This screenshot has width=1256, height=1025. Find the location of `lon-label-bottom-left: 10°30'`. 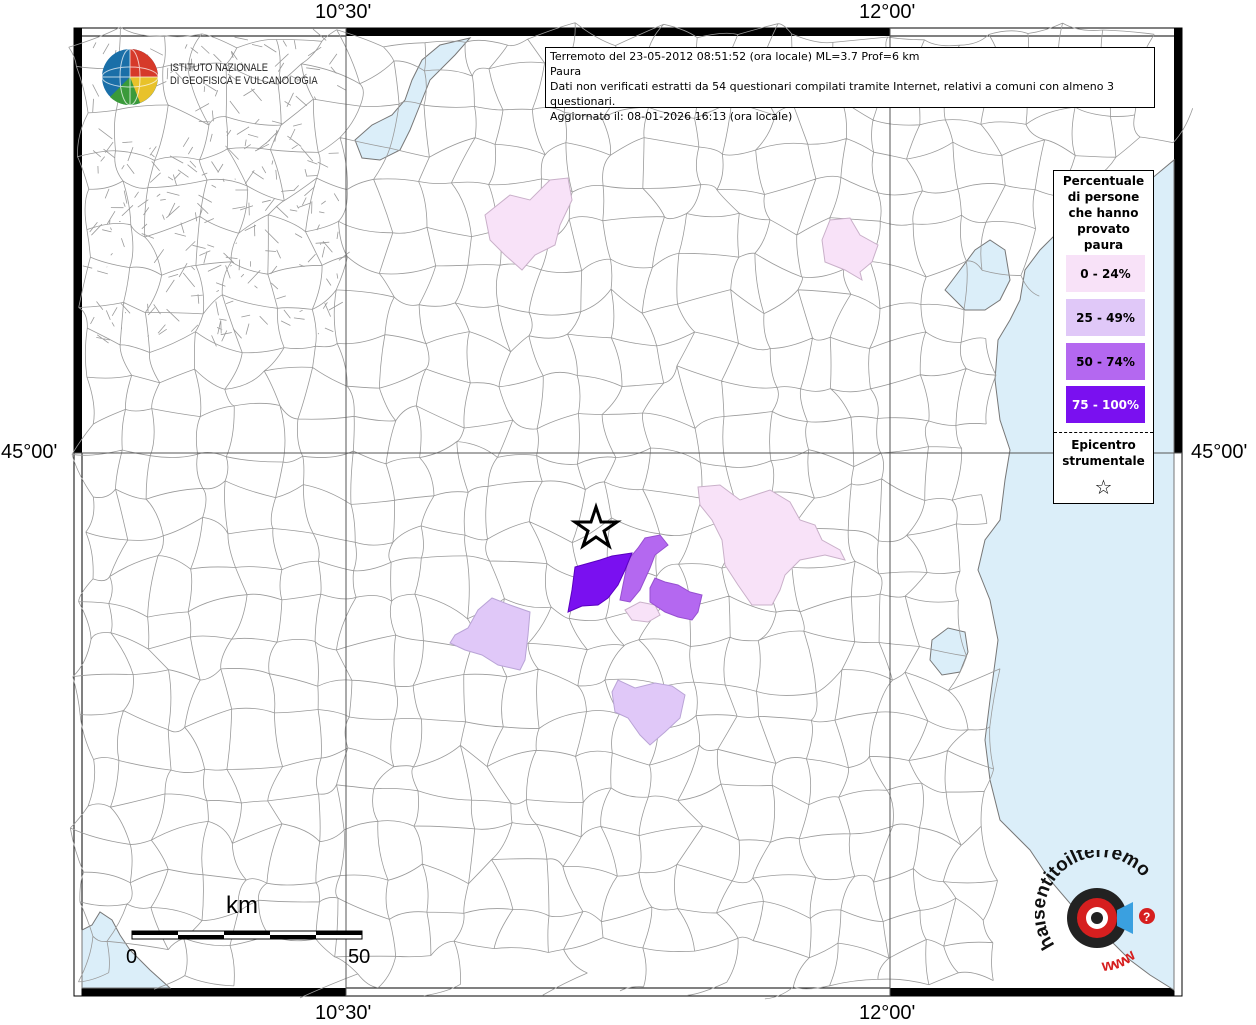

lon-label-bottom-left: 10°30' is located at coordinates (343, 1013).